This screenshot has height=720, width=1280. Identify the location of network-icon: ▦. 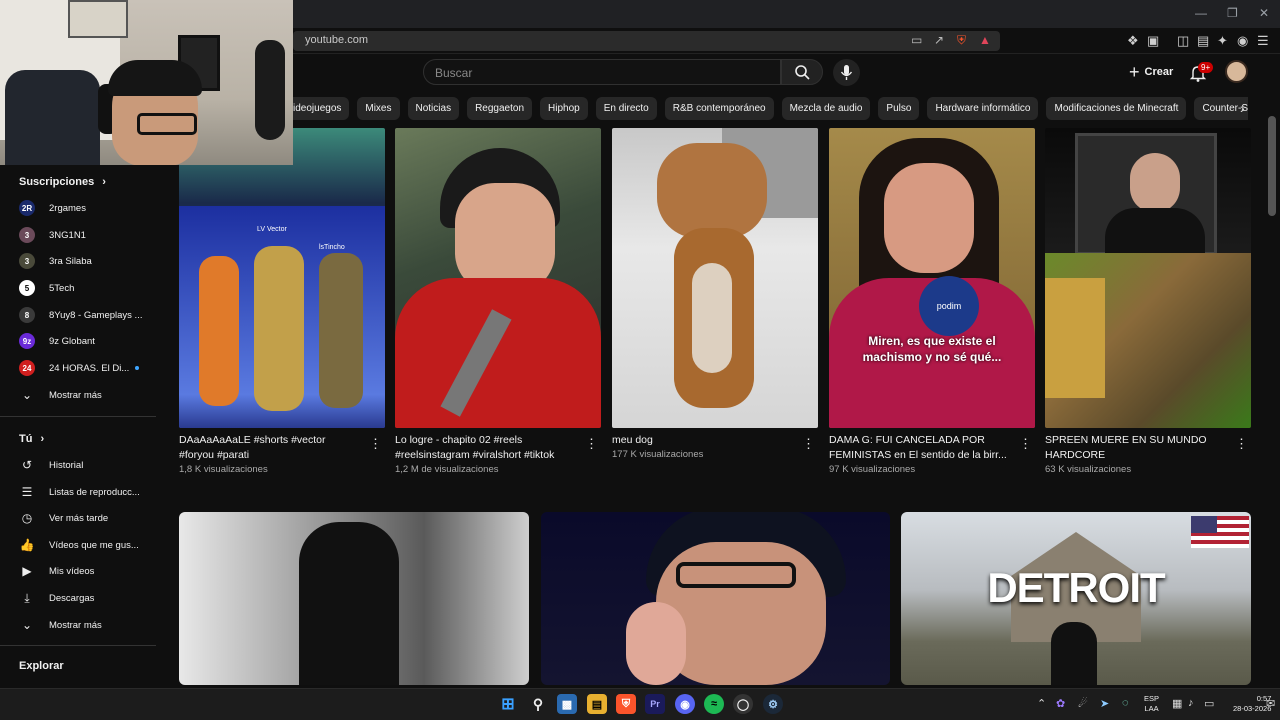
(1177, 703).